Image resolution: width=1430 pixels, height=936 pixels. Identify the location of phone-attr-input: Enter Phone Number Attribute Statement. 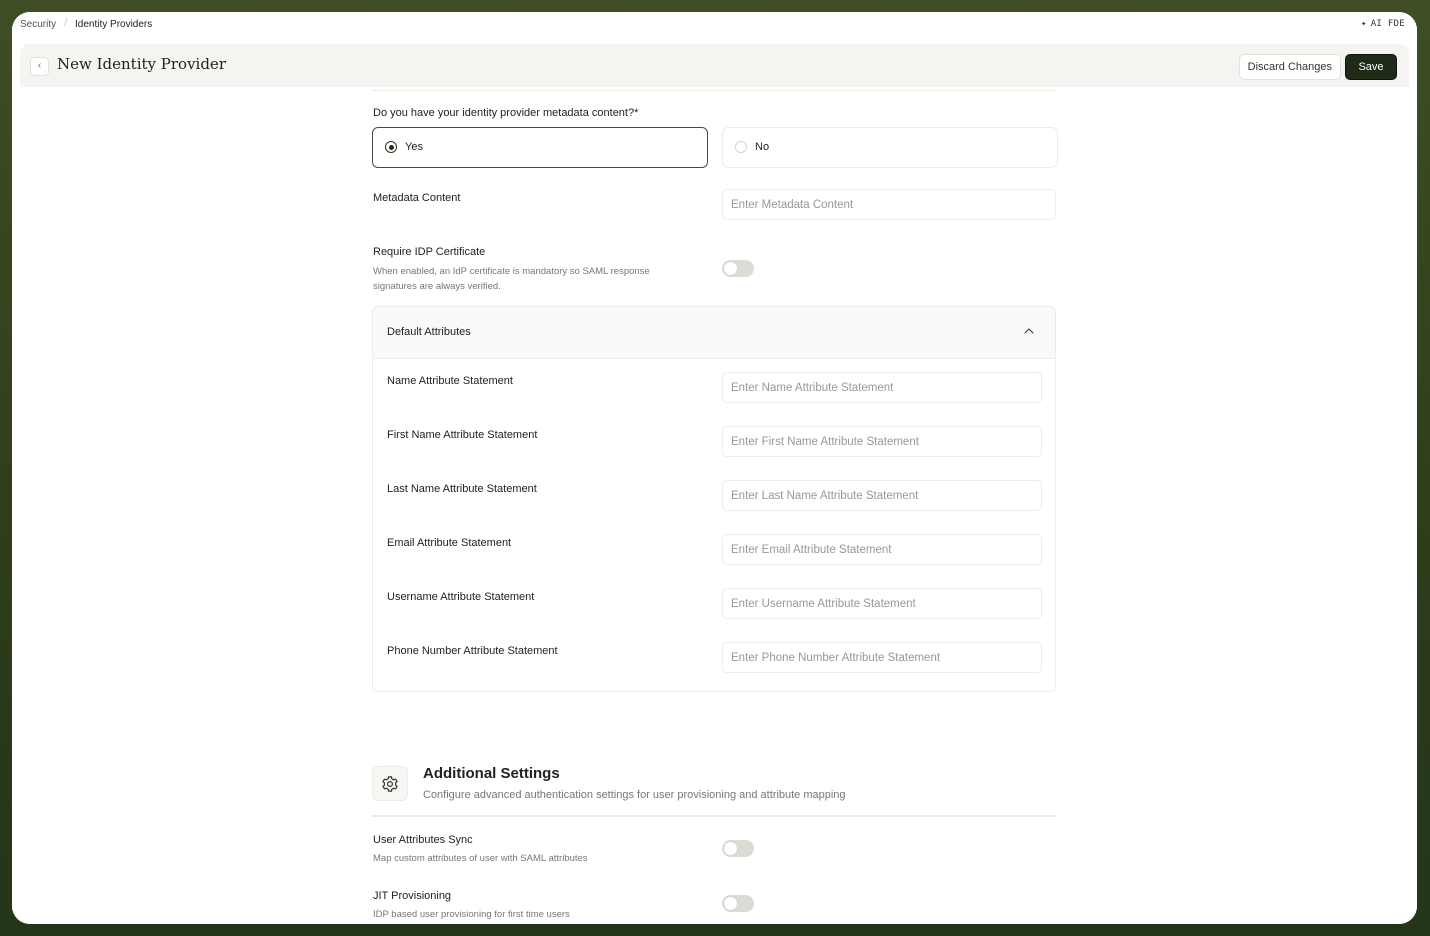
(882, 657).